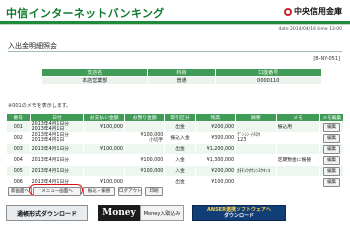  Describe the element at coordinates (144, 138) in the screenshot. I see `row-deposit: ¥100,000 小切手` at that location.